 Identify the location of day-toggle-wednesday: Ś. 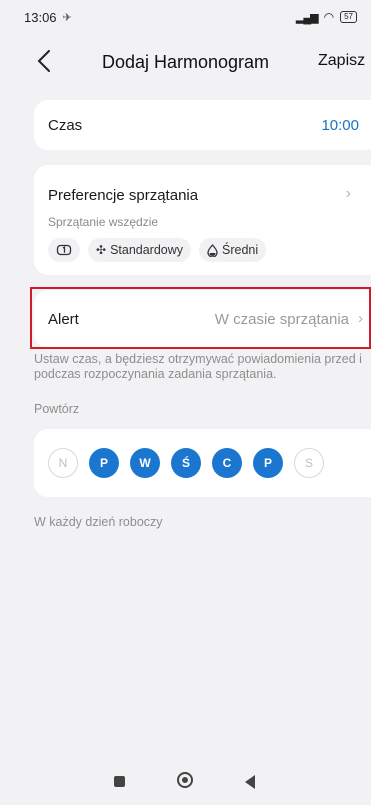
(186, 463).